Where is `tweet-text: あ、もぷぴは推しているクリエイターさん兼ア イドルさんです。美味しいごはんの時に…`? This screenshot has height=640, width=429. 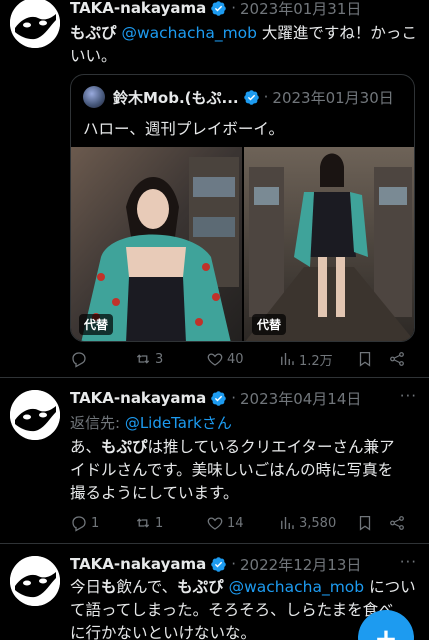 tweet-text: あ、もぷぴは推しているクリエイターさん兼ア イドルさんです。美味しいごはんの時に… is located at coordinates (232, 470).